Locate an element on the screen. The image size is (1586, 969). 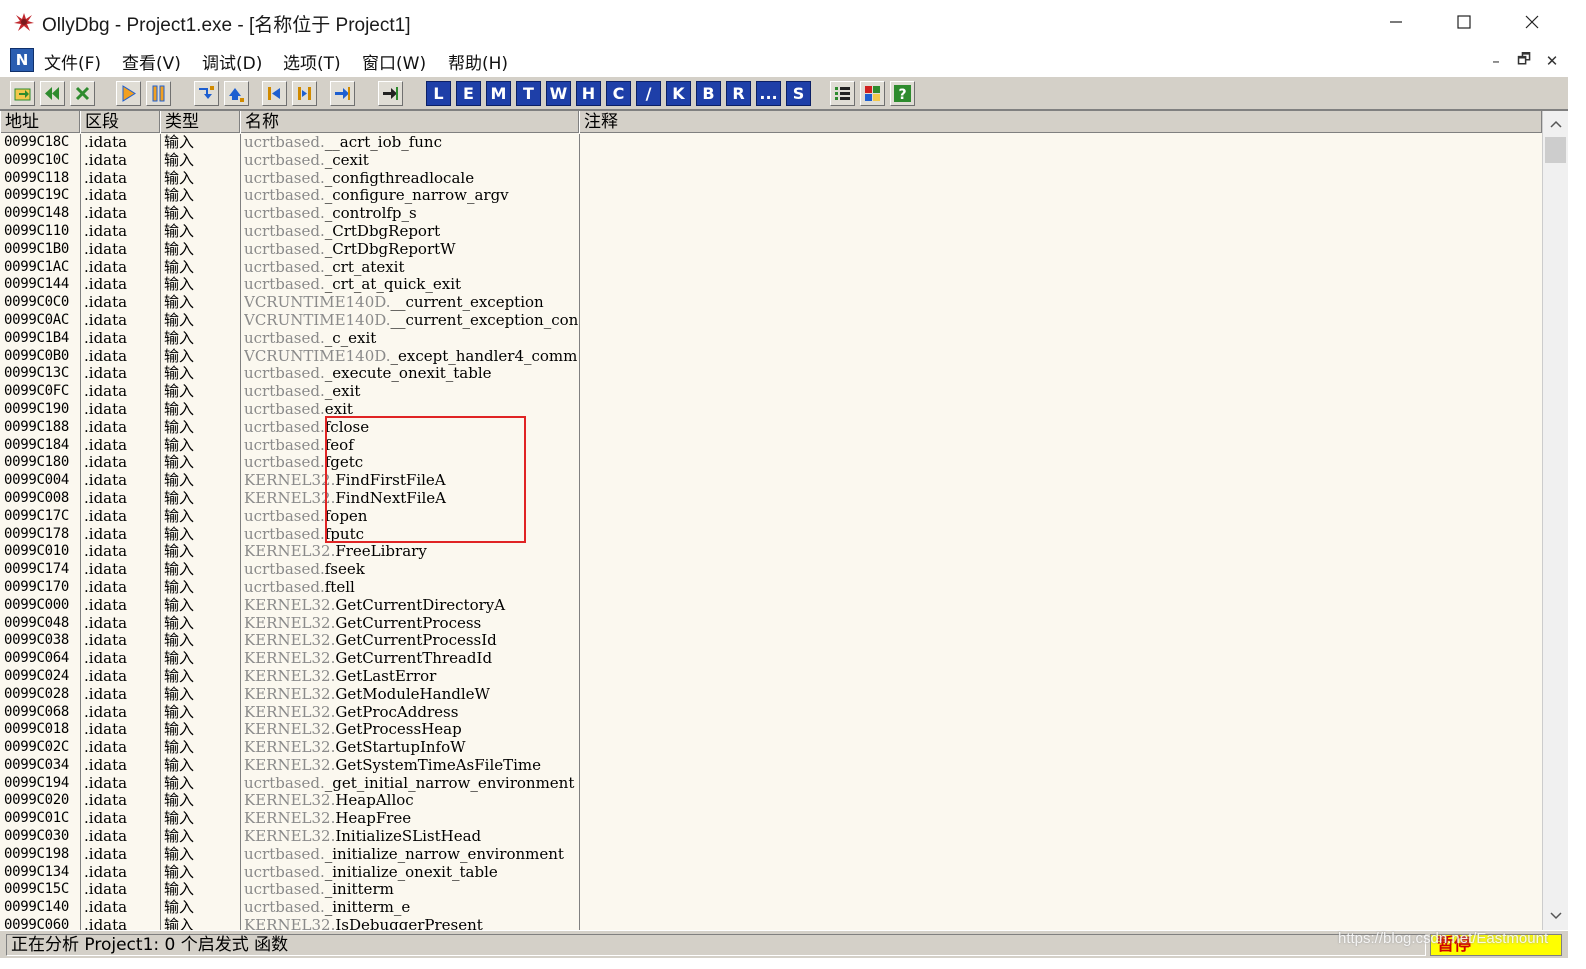
cpu-button: C is located at coordinates (618, 93).